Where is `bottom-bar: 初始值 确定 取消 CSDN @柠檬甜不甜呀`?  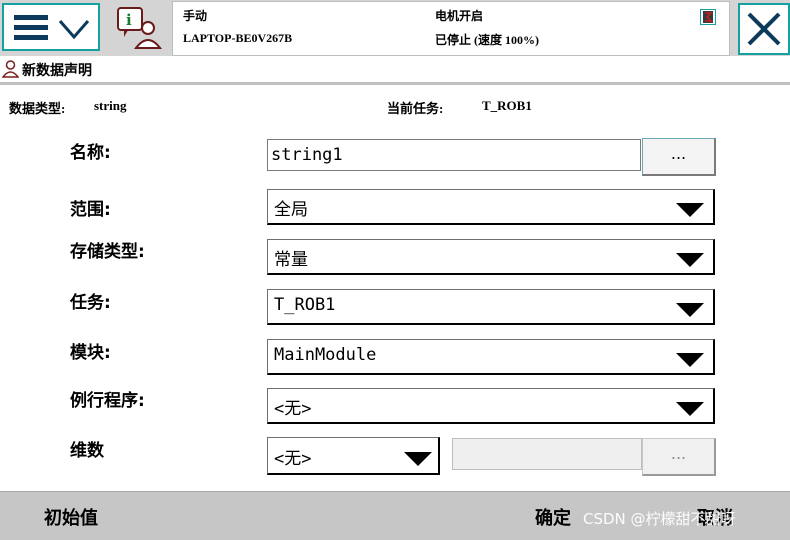
bottom-bar: 初始值 确定 取消 CSDN @柠檬甜不甜呀 is located at coordinates (395, 515).